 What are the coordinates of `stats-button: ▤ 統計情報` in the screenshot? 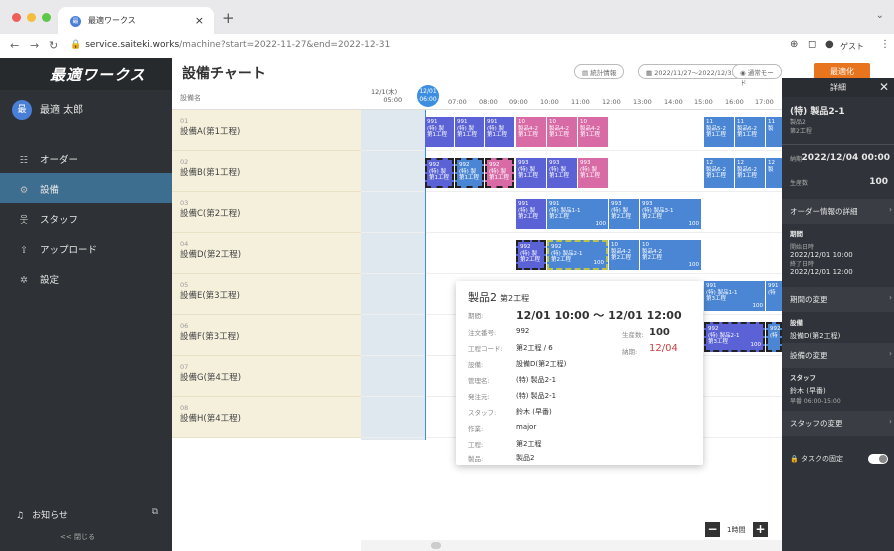 It's located at (599, 71).